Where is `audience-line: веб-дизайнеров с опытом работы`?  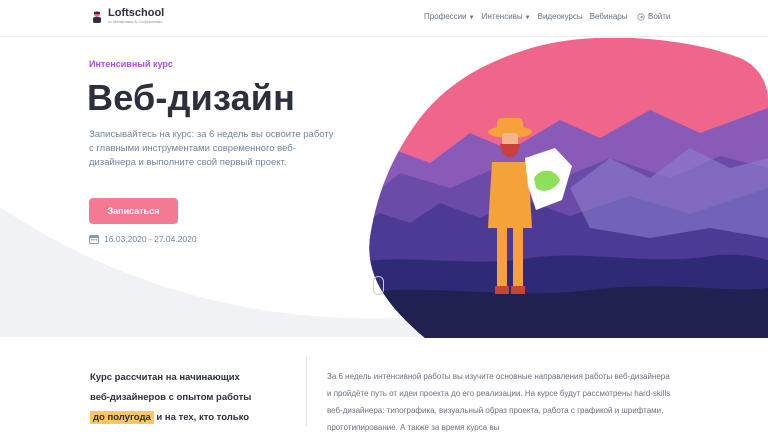
audience-line: веб-дизайнеров с опытом работы is located at coordinates (171, 397).